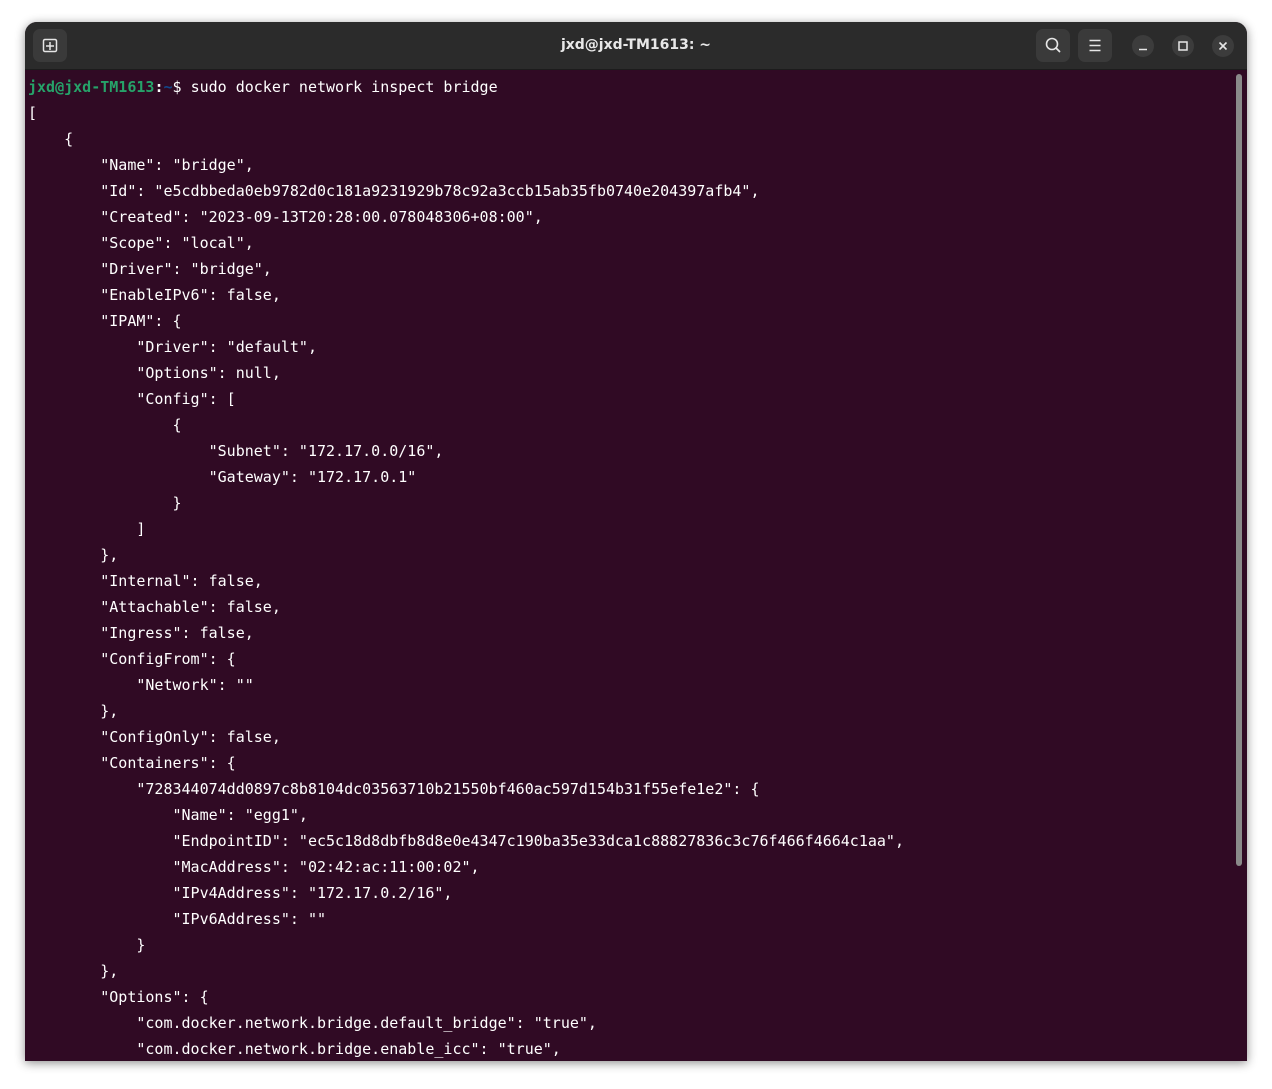  Describe the element at coordinates (150, 269) in the screenshot. I see `output-line: "Driver": "bridge",` at that location.